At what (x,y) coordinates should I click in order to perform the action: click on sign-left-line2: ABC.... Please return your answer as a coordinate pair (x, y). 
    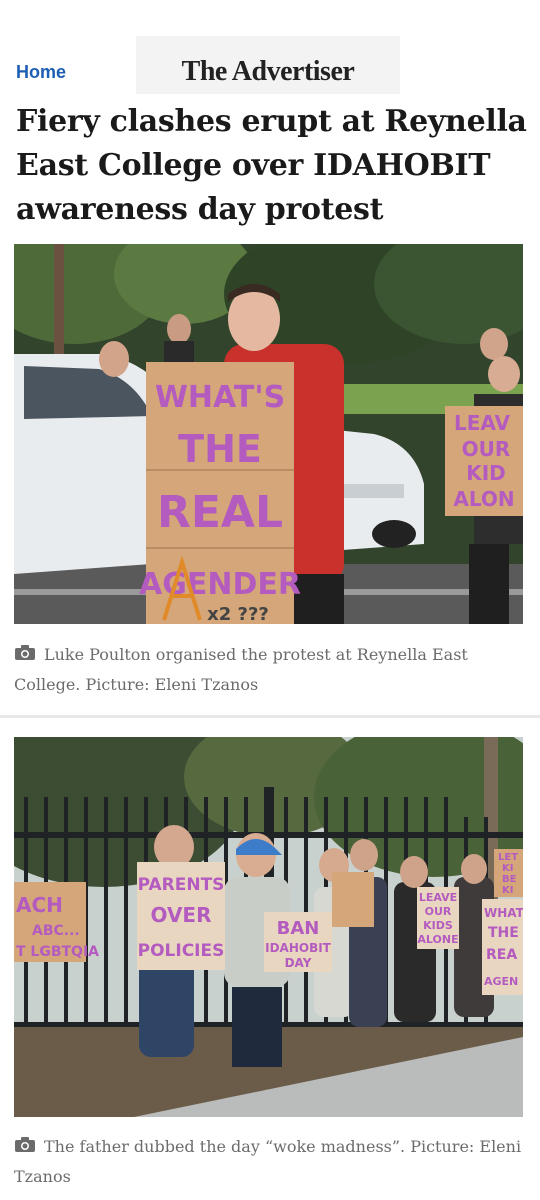
    Looking at the image, I should click on (56, 931).